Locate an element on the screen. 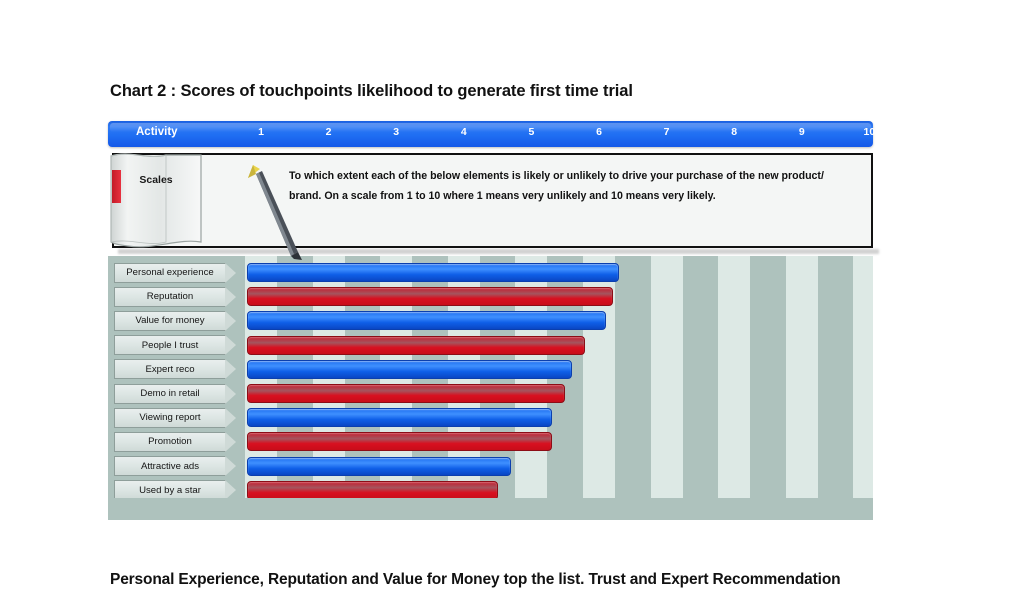 This screenshot has width=1024, height=600. bar-viewing-report is located at coordinates (399, 418).